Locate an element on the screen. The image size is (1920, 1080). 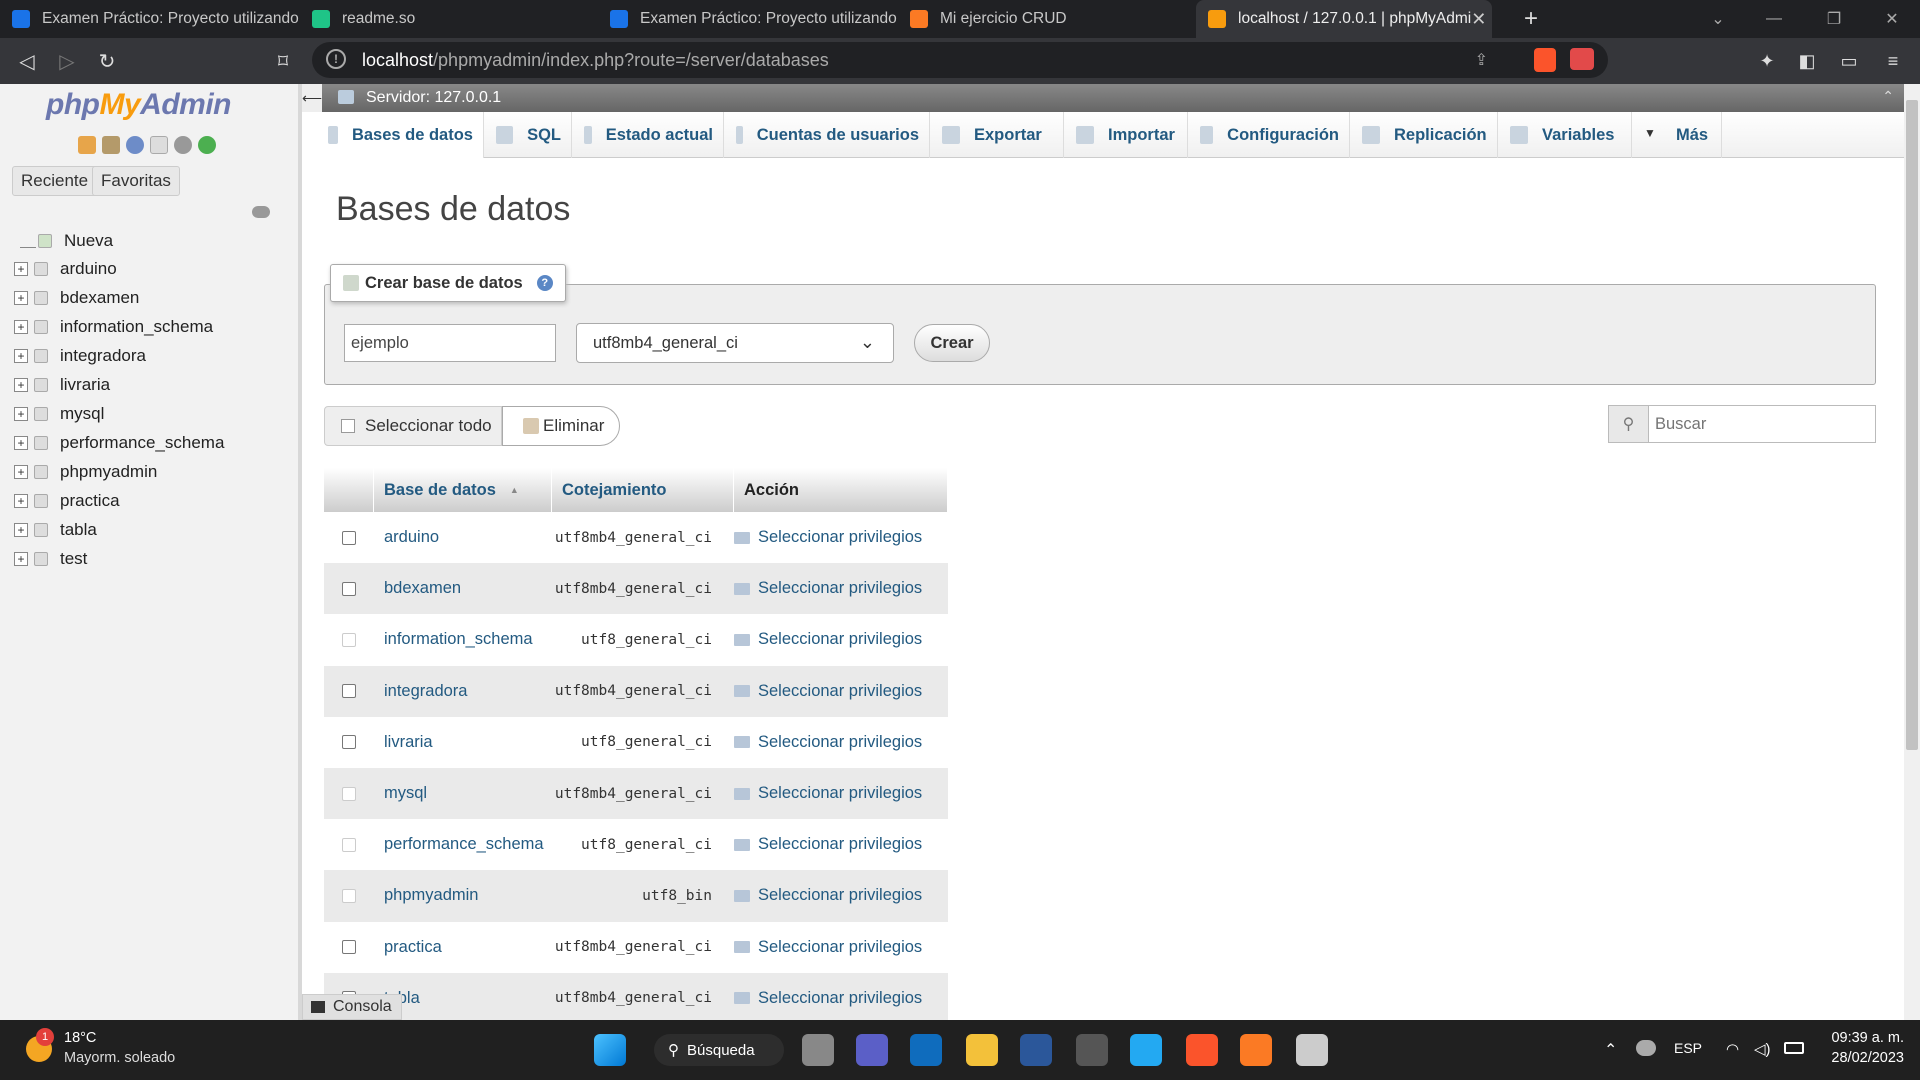
onedrive-icon is located at coordinates (1646, 1048).